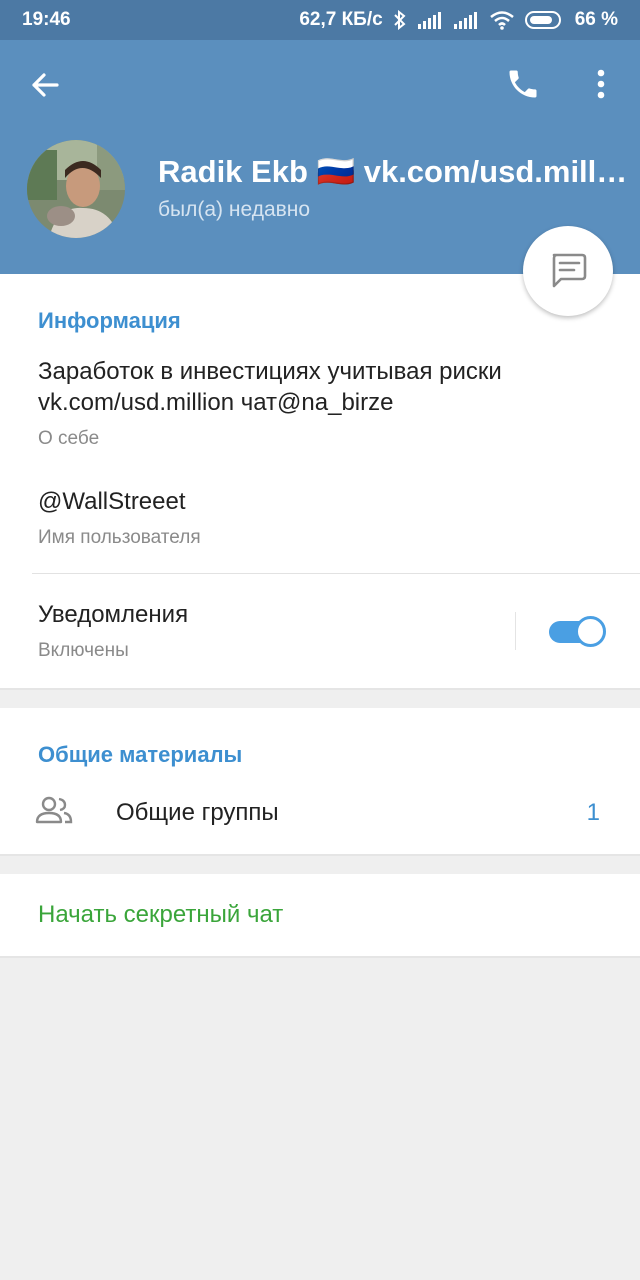 Image resolution: width=640 pixels, height=1280 pixels. I want to click on call-button, so click(523, 84).